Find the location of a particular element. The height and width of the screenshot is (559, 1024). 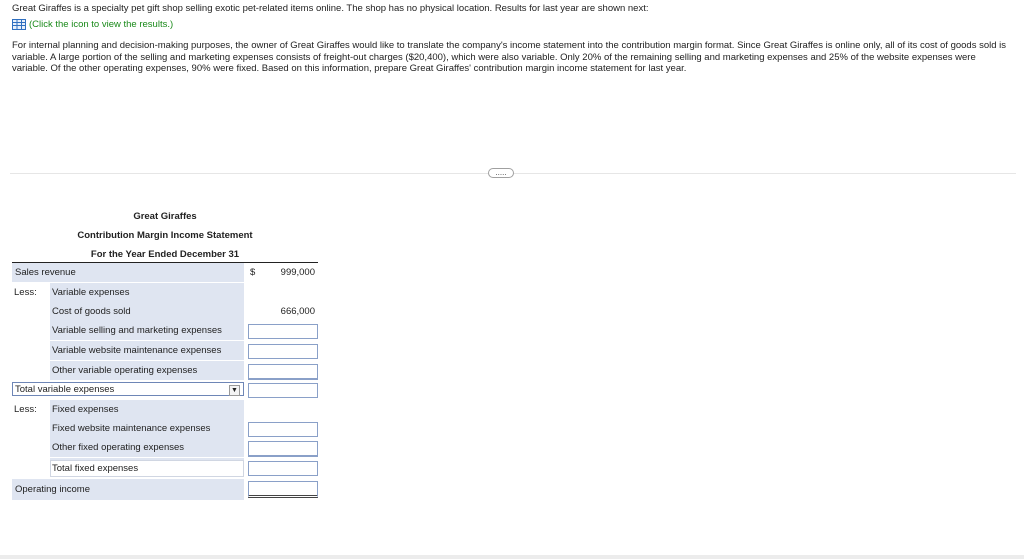

var-selling-cell: Variable selling and marketing expenses is located at coordinates (147, 330).